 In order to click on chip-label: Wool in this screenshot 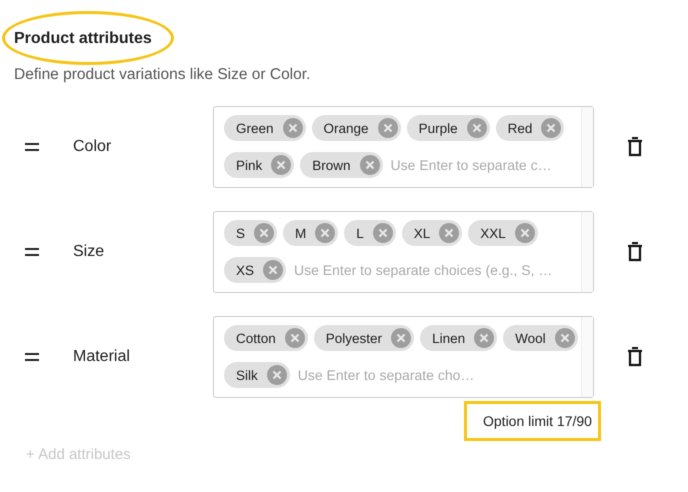, I will do `click(530, 338)`.